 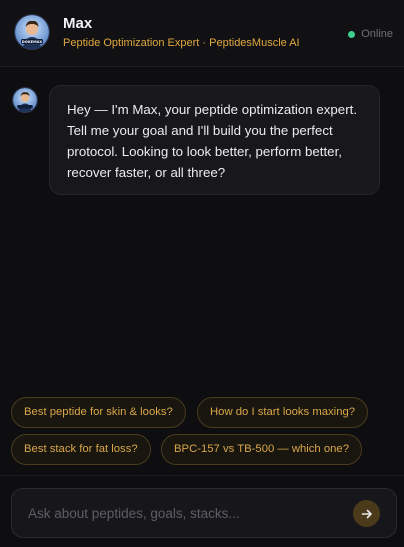 I want to click on arrow-right-icon, so click(x=366, y=513).